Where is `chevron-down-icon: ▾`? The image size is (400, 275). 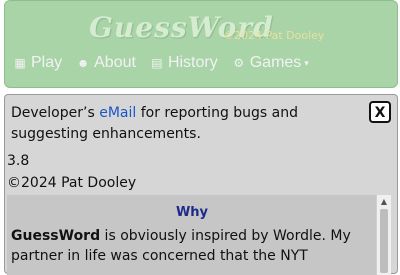 chevron-down-icon: ▾ is located at coordinates (306, 62).